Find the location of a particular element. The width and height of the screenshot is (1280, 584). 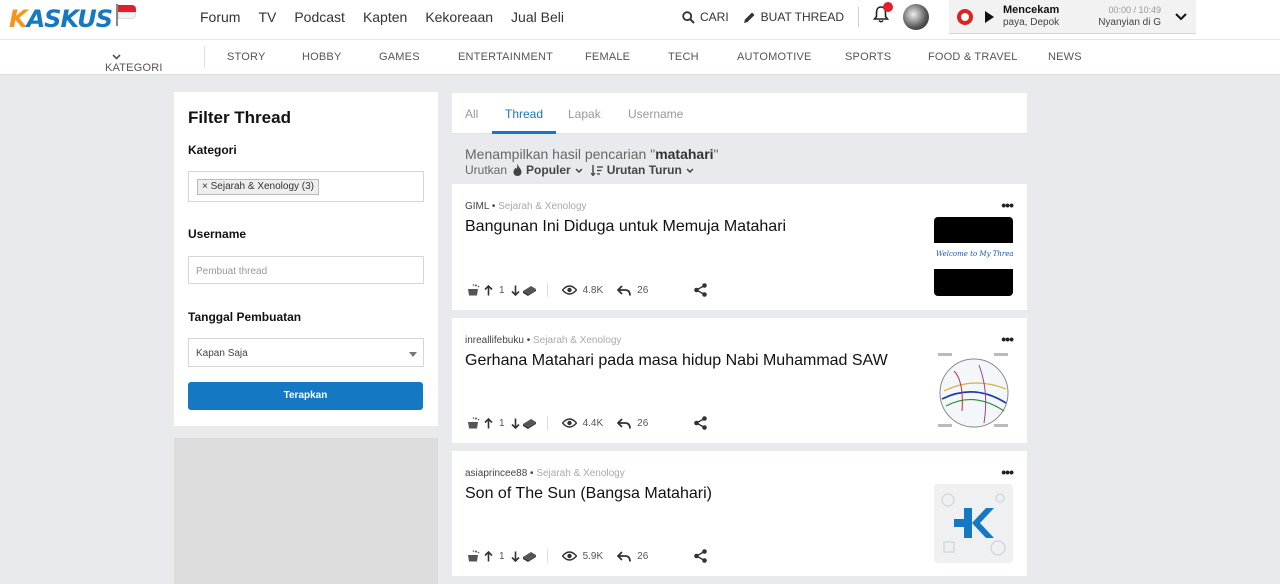

thread-author: asiaprincee88 is located at coordinates (496, 473).